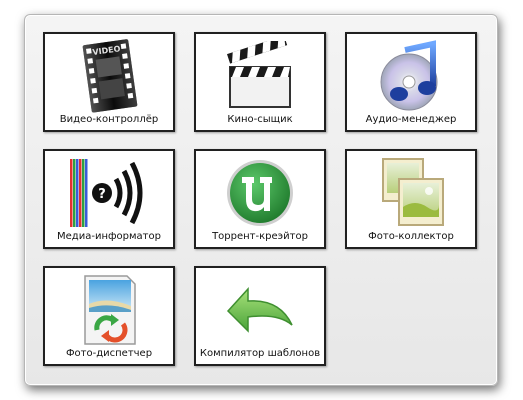 The image size is (523, 400). I want to click on media-informer-tile: ? Медиа-информатор, so click(109, 199).